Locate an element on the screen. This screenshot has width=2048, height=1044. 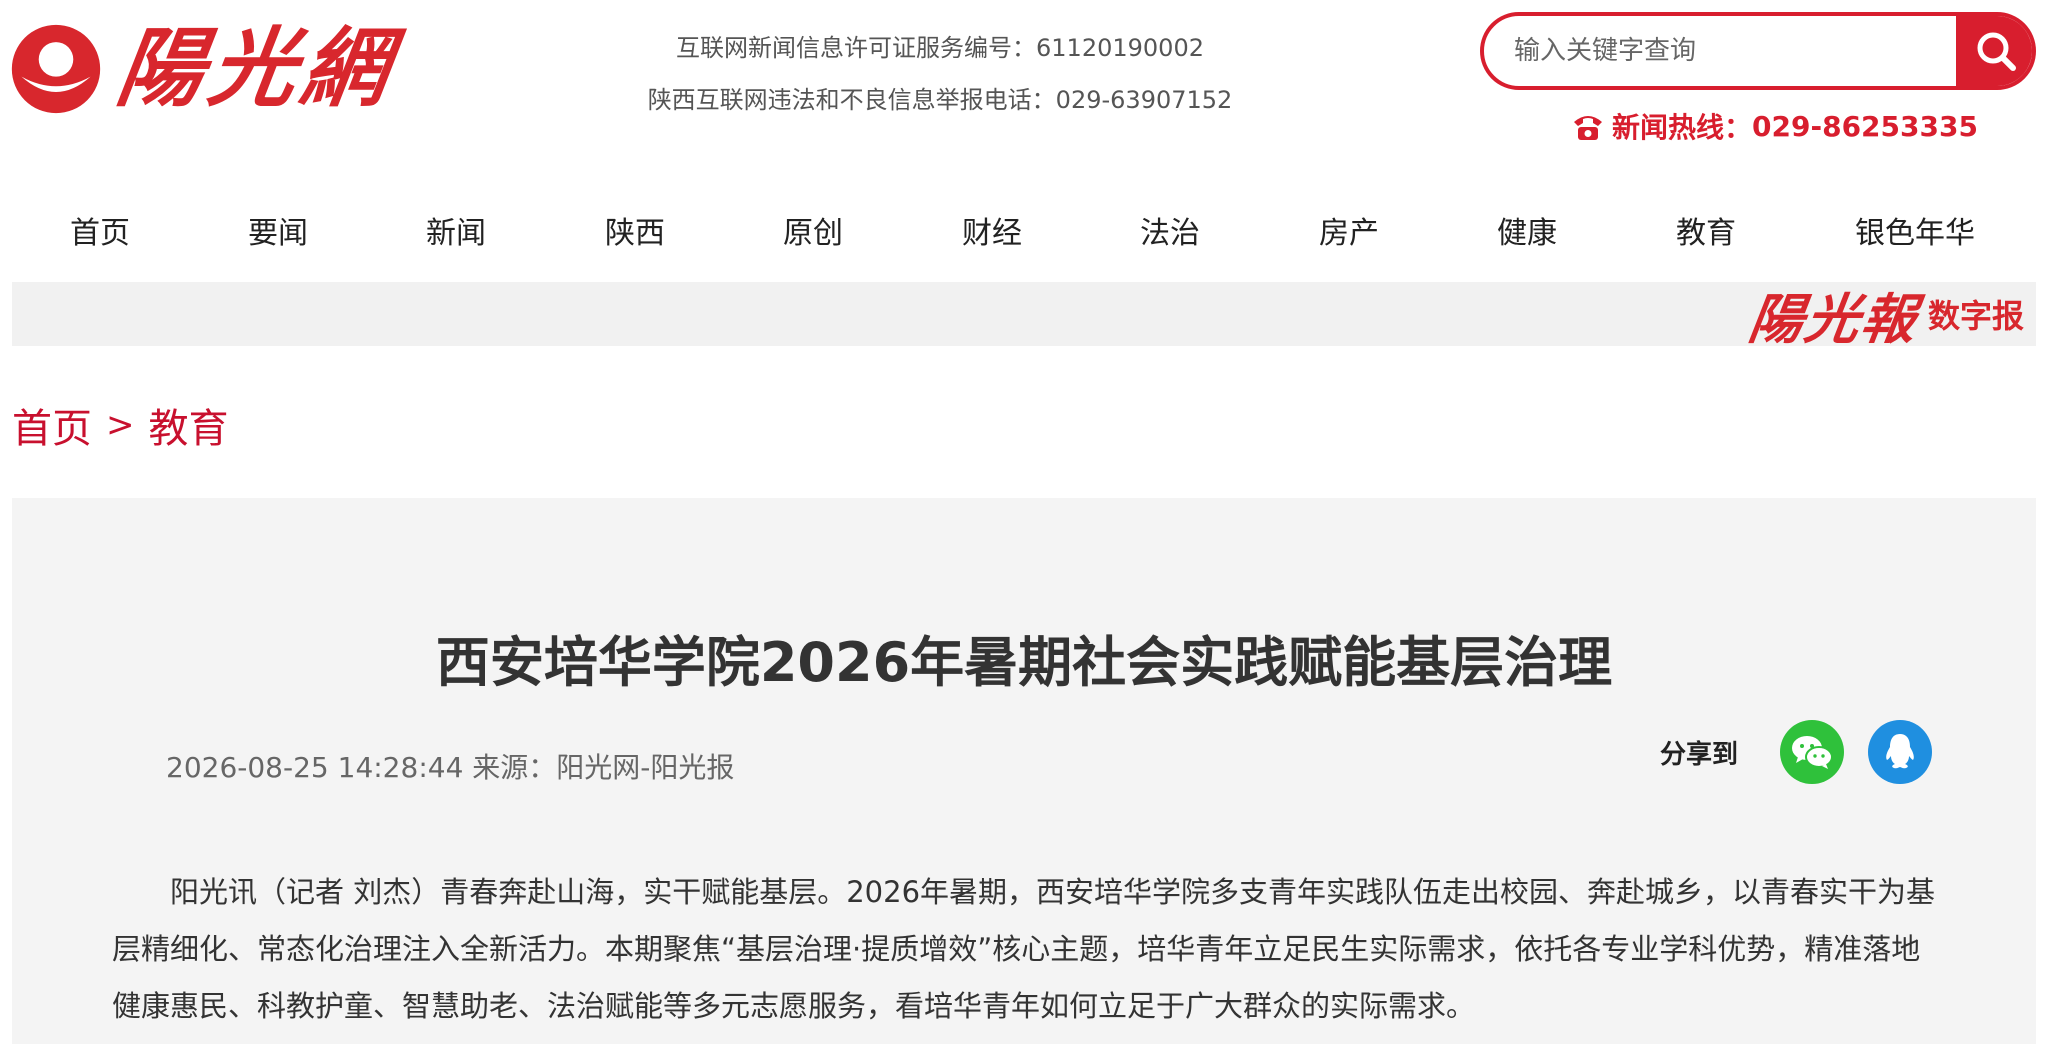
share-wechat-button is located at coordinates (1812, 752).